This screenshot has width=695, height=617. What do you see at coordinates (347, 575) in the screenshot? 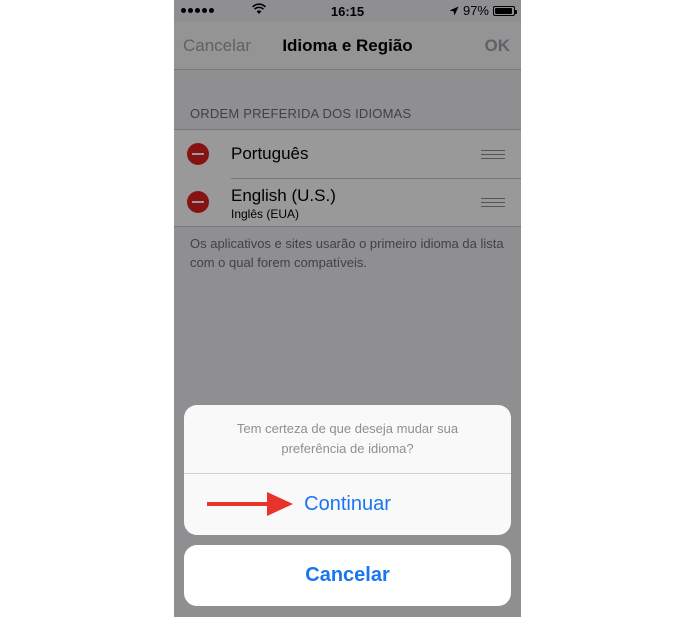
I see `cancel-button: Cancelar` at bounding box center [347, 575].